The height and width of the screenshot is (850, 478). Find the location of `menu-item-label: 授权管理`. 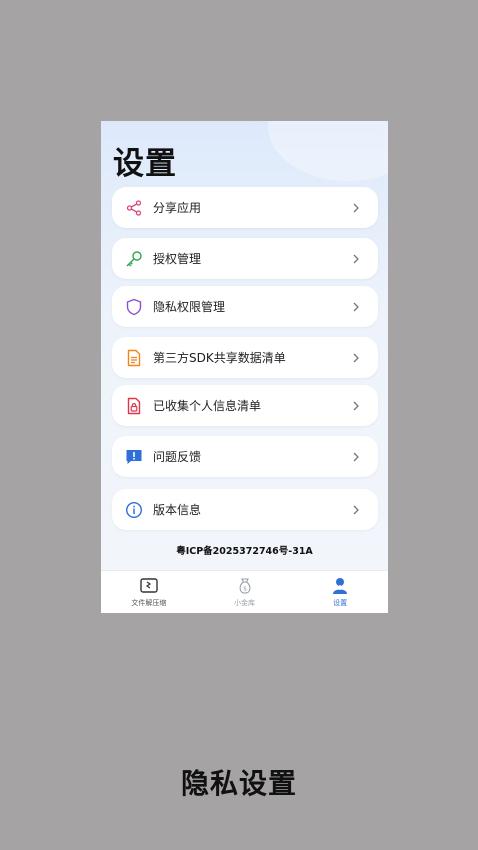

menu-item-label: 授权管理 is located at coordinates (177, 259).